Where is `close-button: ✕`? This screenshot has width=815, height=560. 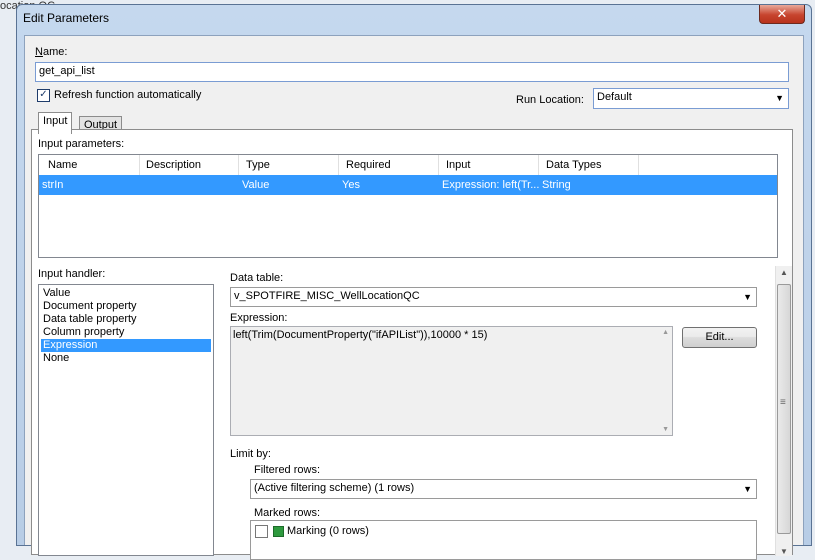
close-button: ✕ is located at coordinates (782, 14).